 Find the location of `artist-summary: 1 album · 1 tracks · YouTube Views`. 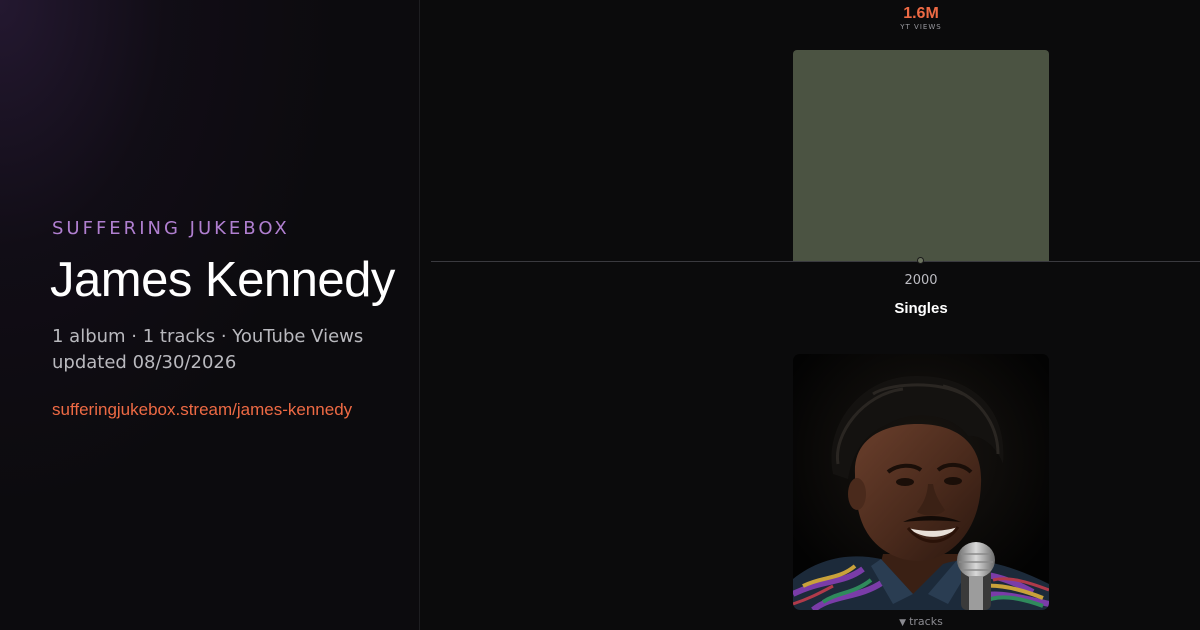

artist-summary: 1 album · 1 tracks · YouTube Views is located at coordinates (208, 336).